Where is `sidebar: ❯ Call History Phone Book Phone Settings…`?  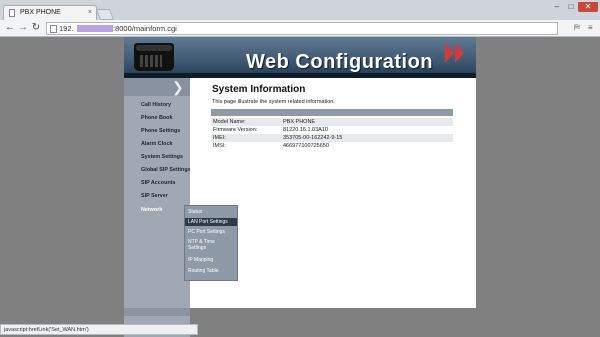
sidebar: ❯ Call History Phone Book Phone Settings… is located at coordinates (157, 207).